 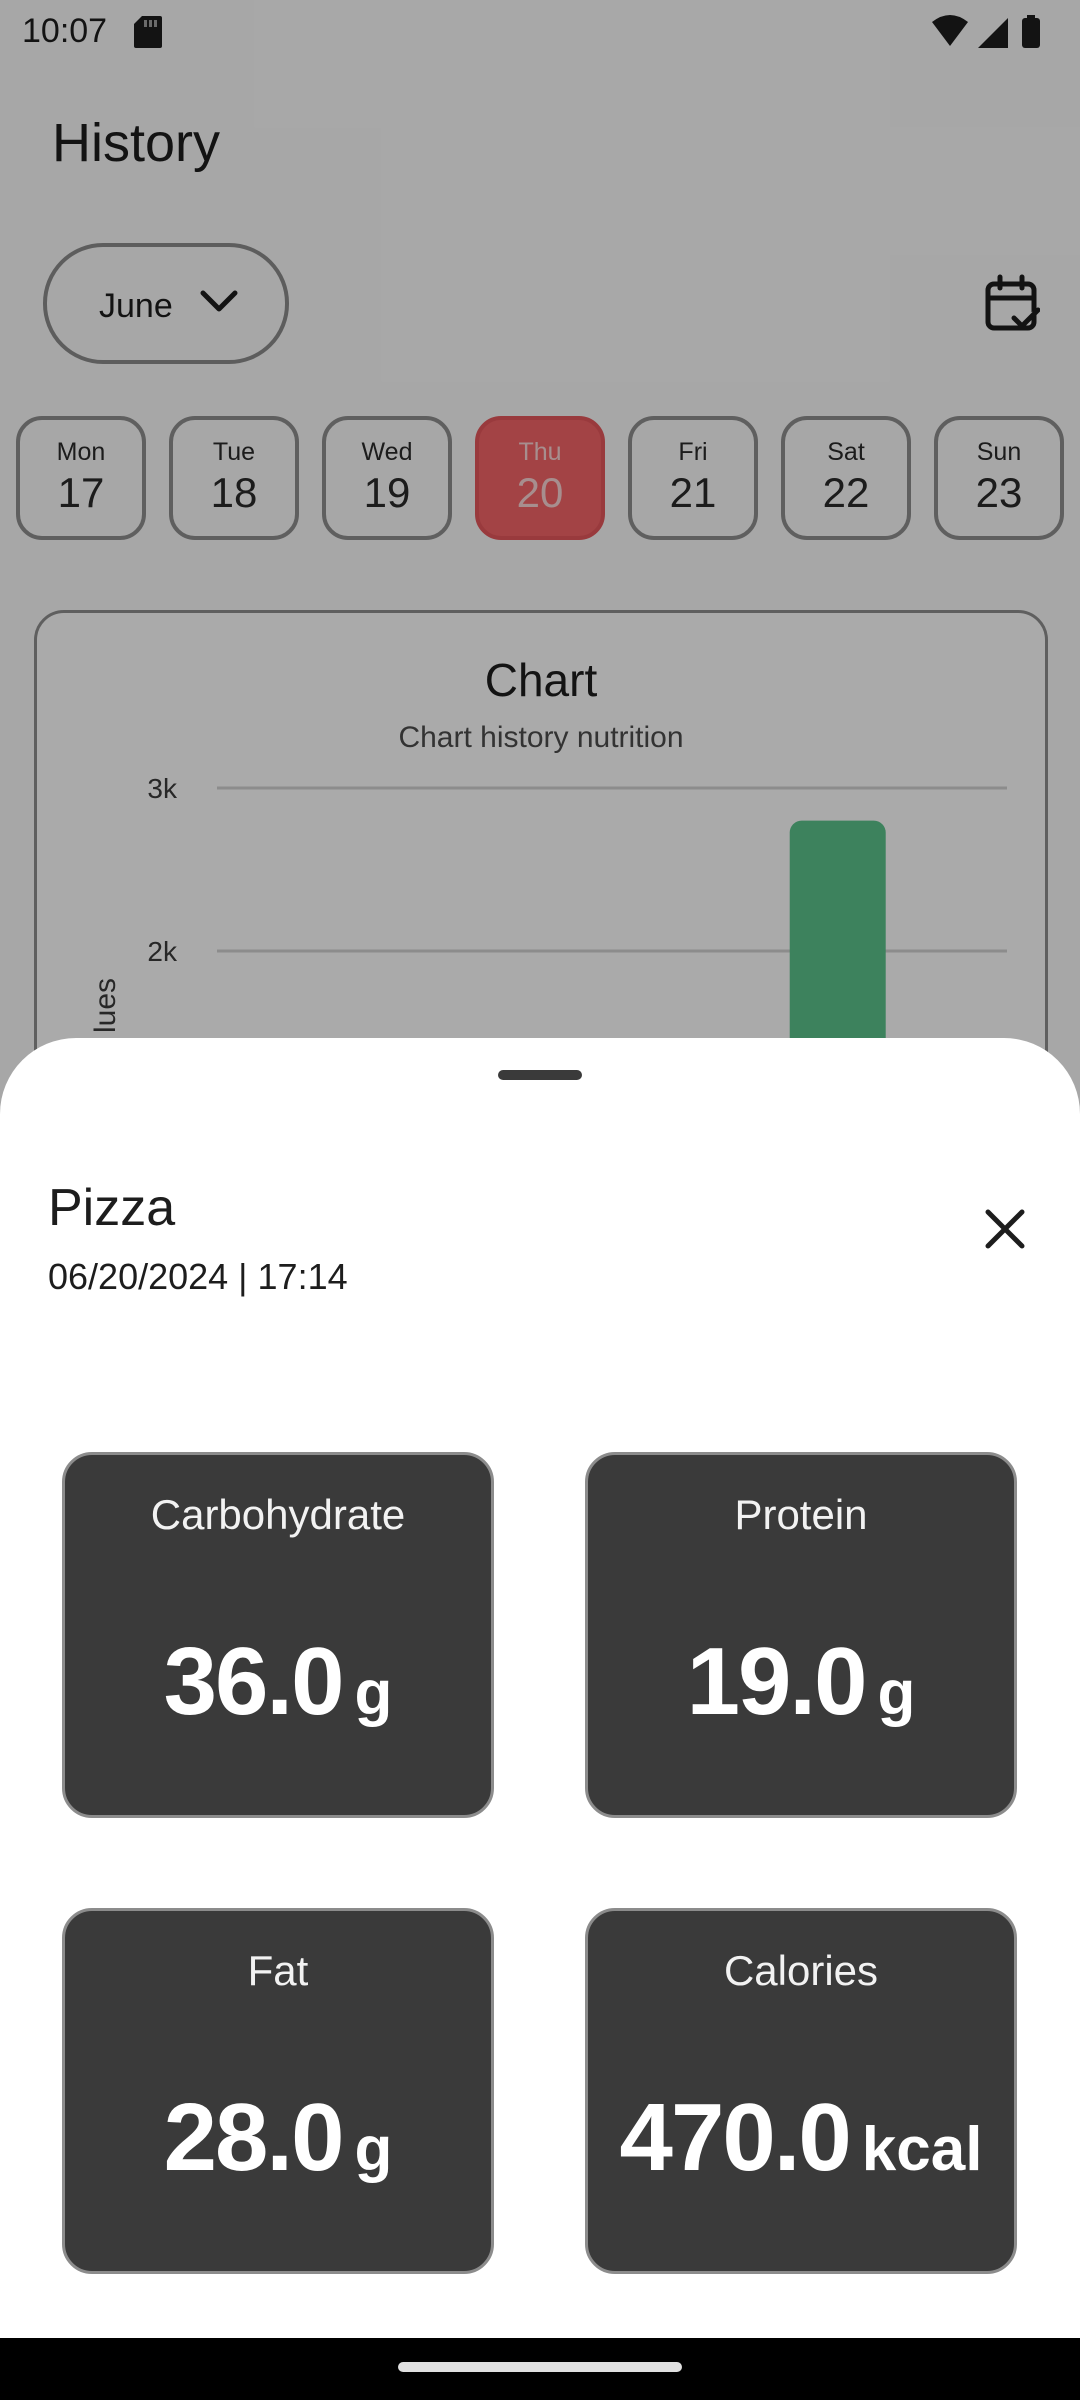 What do you see at coordinates (801, 1514) in the screenshot?
I see `card-label: Protein` at bounding box center [801, 1514].